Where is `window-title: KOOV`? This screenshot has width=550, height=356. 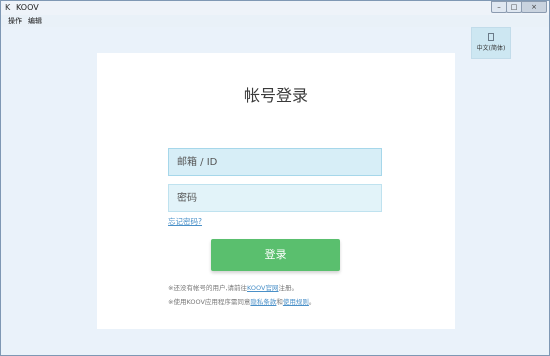
window-title: KOOV is located at coordinates (27, 7).